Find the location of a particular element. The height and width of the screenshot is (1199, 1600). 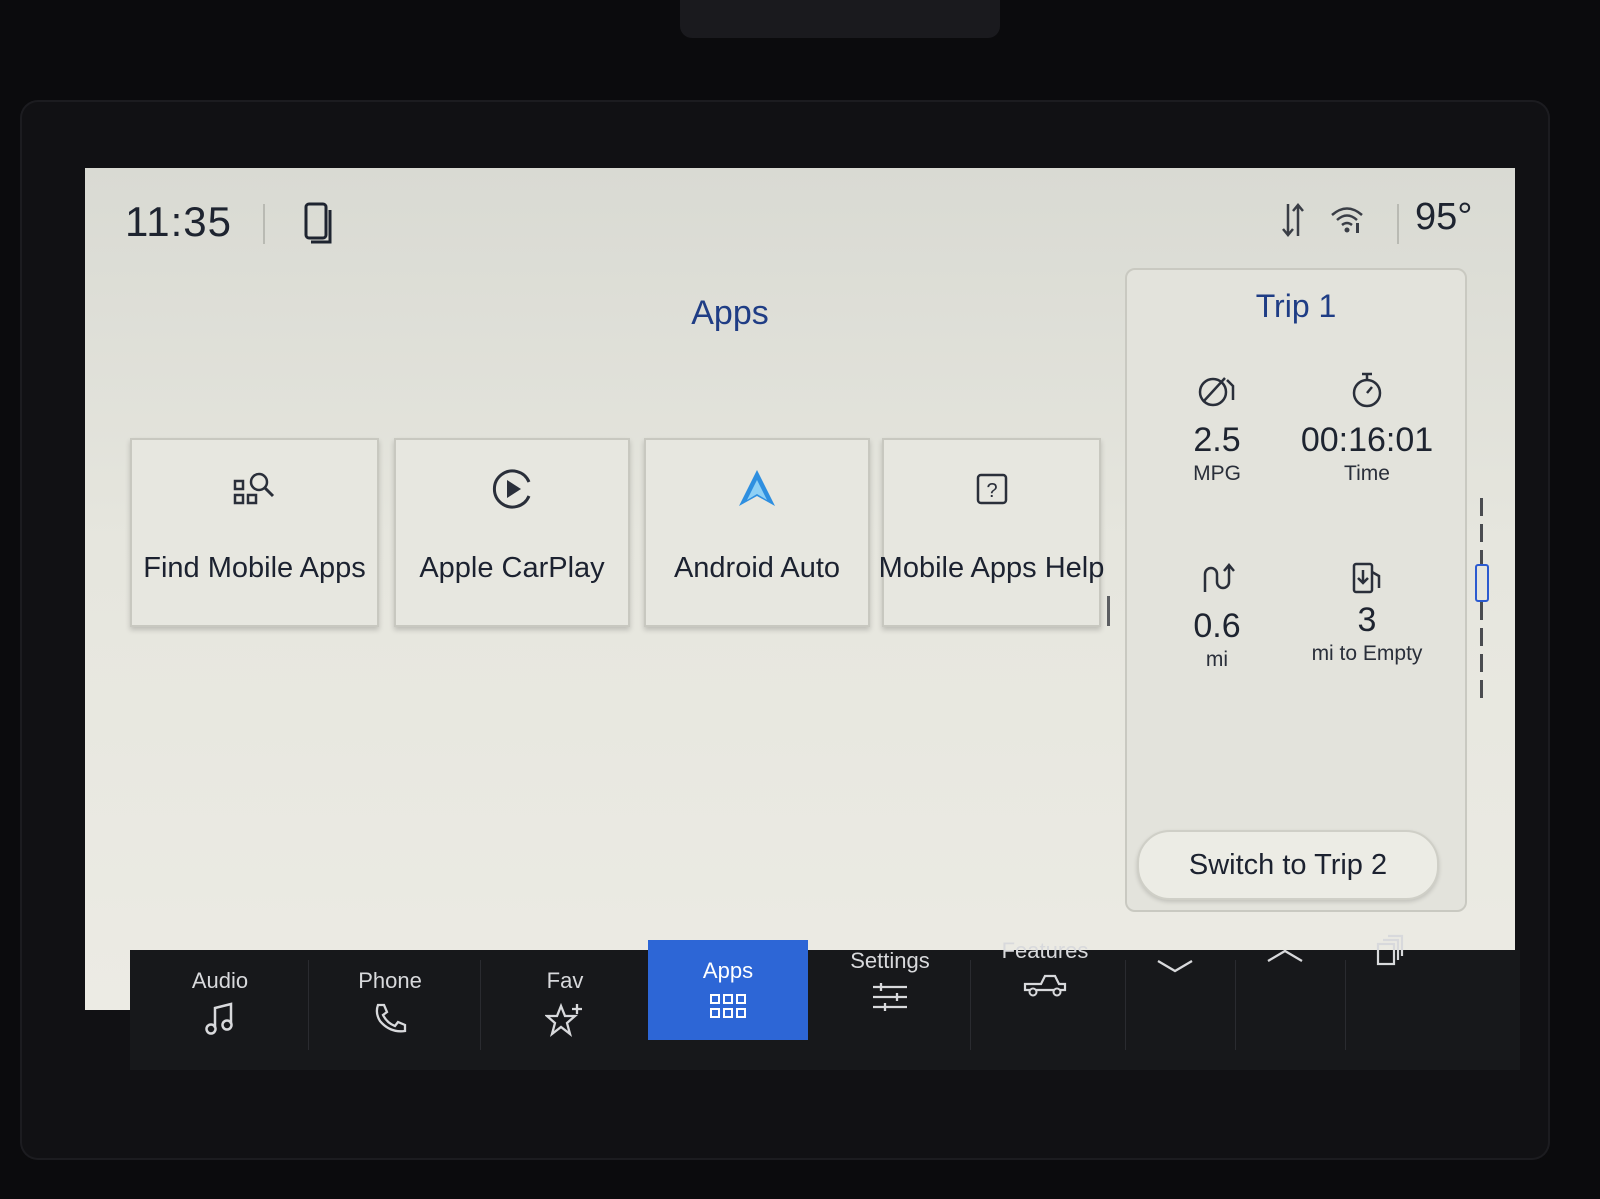

truck-icon is located at coordinates (1045, 987).